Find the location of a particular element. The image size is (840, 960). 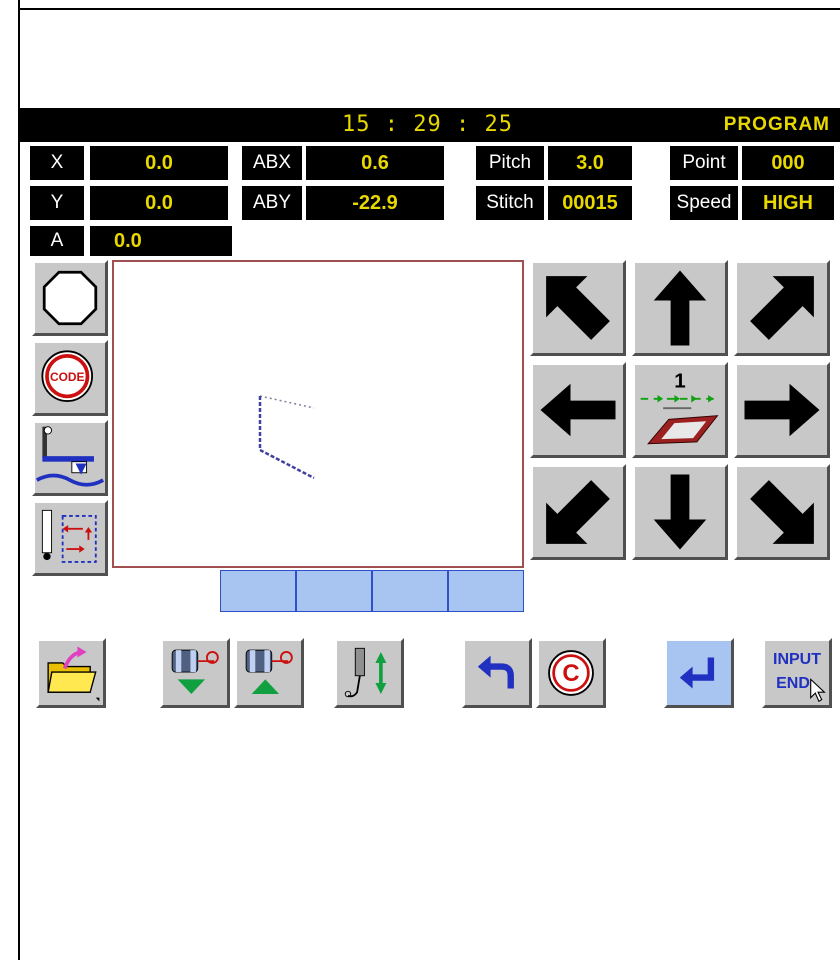

step-feed-icon: 1 is located at coordinates (679, 407).